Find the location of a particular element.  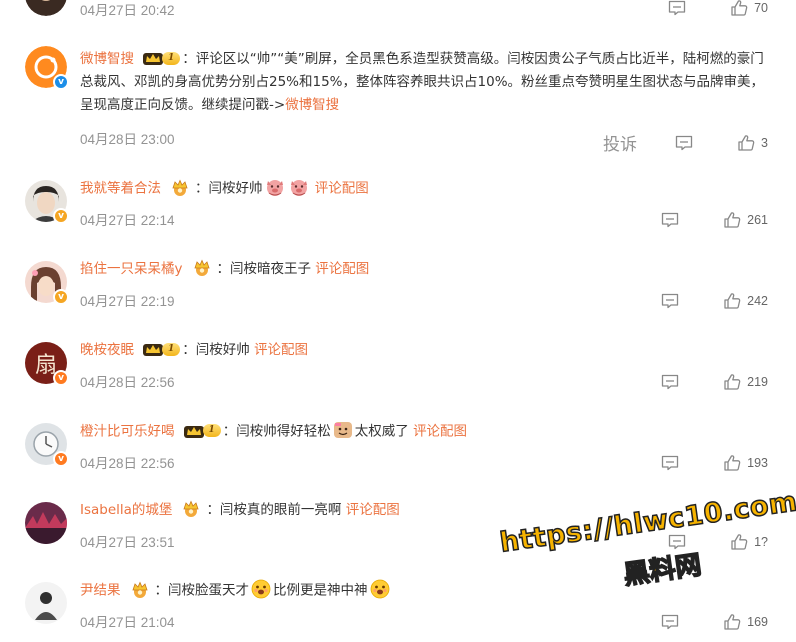

comment-time: 04月28日 23:00 is located at coordinates (127, 139).